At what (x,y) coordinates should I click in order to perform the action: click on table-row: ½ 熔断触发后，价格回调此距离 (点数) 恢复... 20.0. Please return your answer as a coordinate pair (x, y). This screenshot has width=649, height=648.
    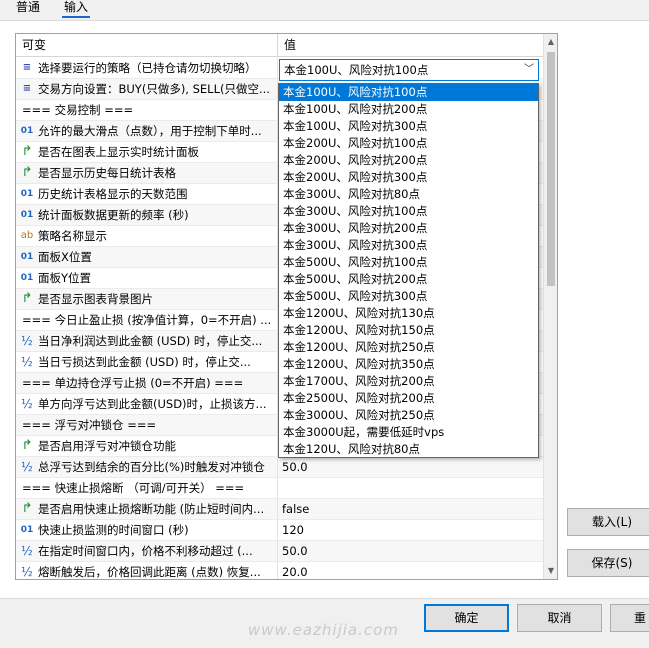
    Looking at the image, I should click on (279, 570).